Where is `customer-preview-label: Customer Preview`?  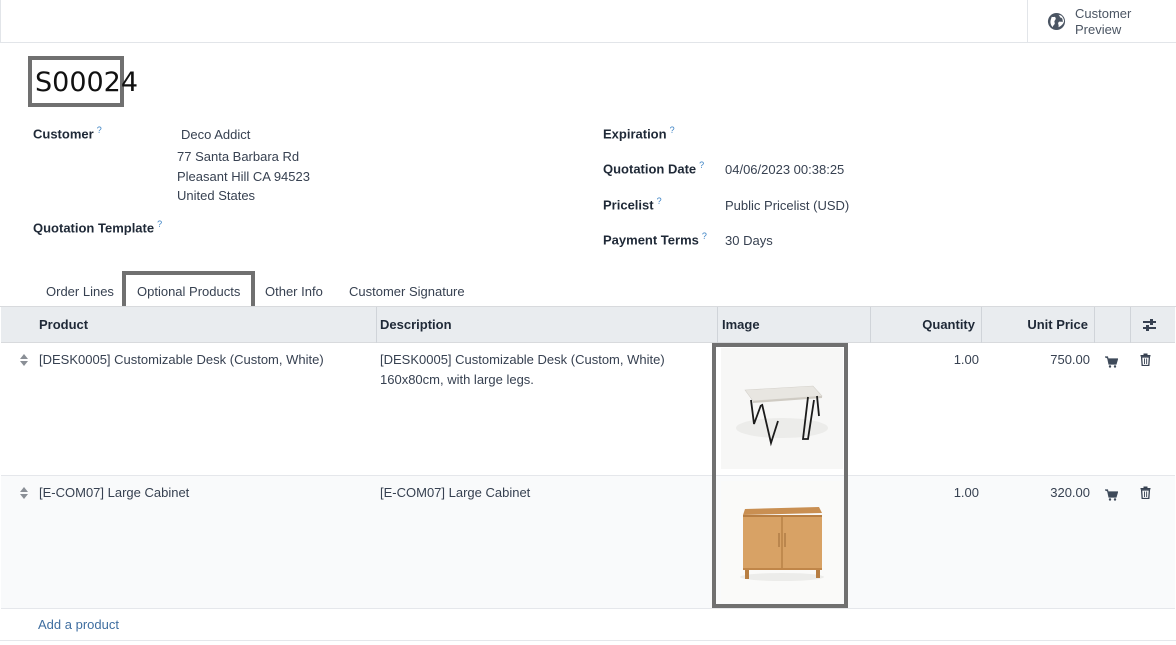 customer-preview-label: Customer Preview is located at coordinates (1103, 21).